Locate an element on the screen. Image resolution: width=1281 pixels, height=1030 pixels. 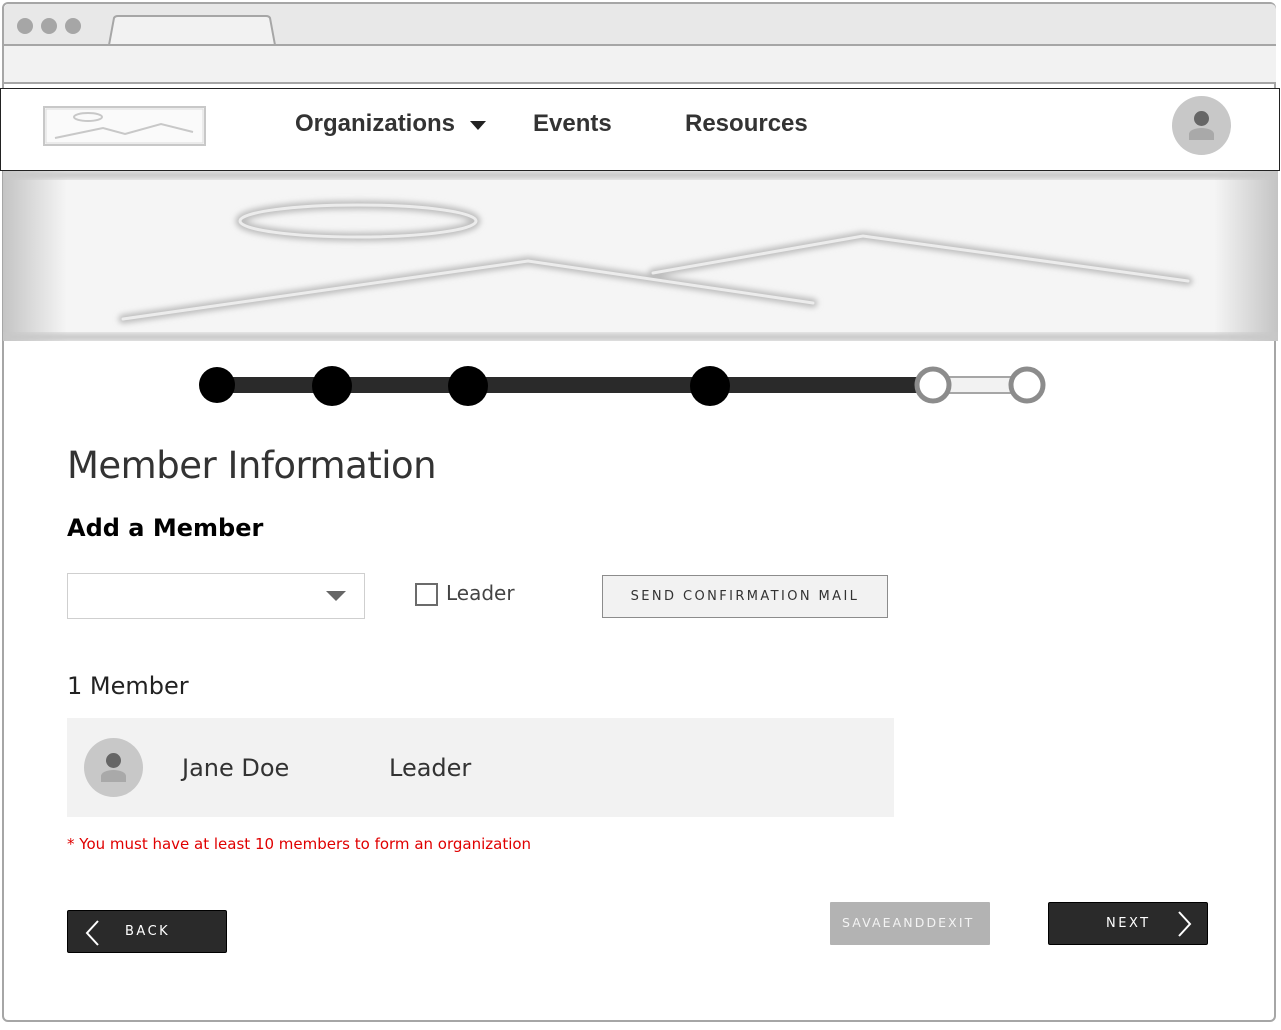
caret-down-icon is located at coordinates (478, 125).